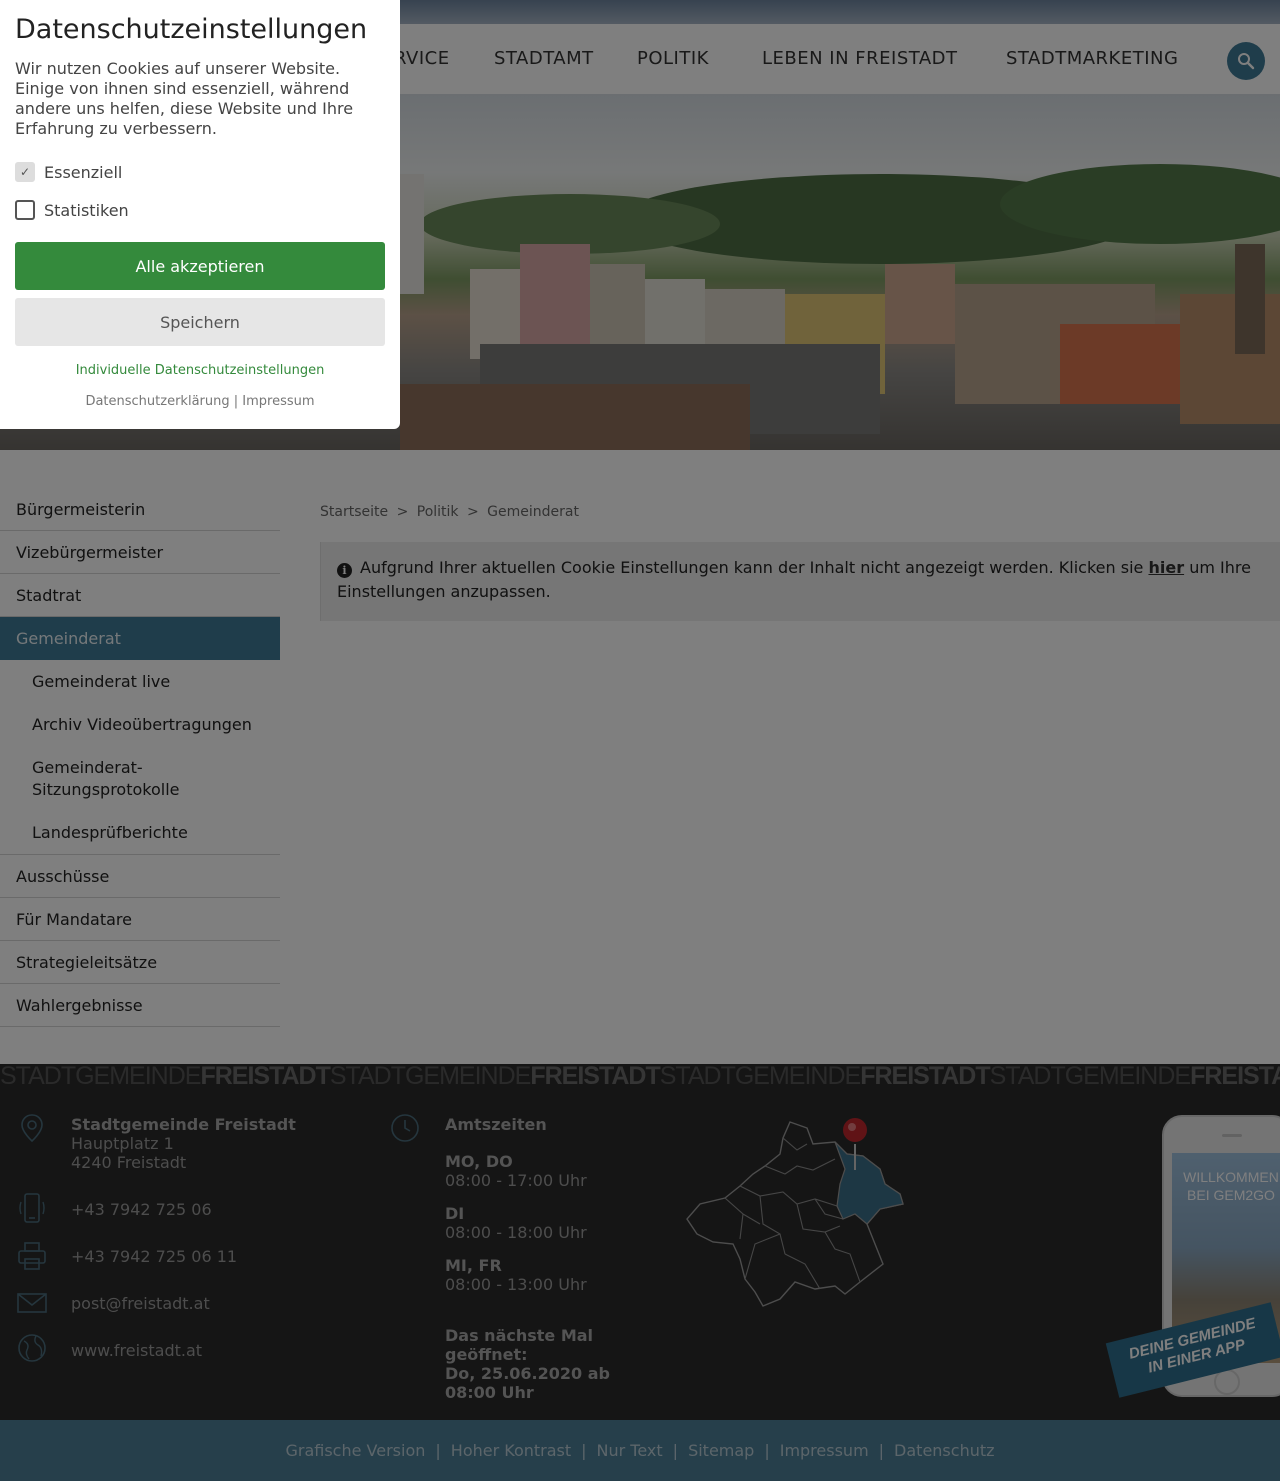 This screenshot has height=1481, width=1280. What do you see at coordinates (200, 322) in the screenshot?
I see `save-button: Speichern` at bounding box center [200, 322].